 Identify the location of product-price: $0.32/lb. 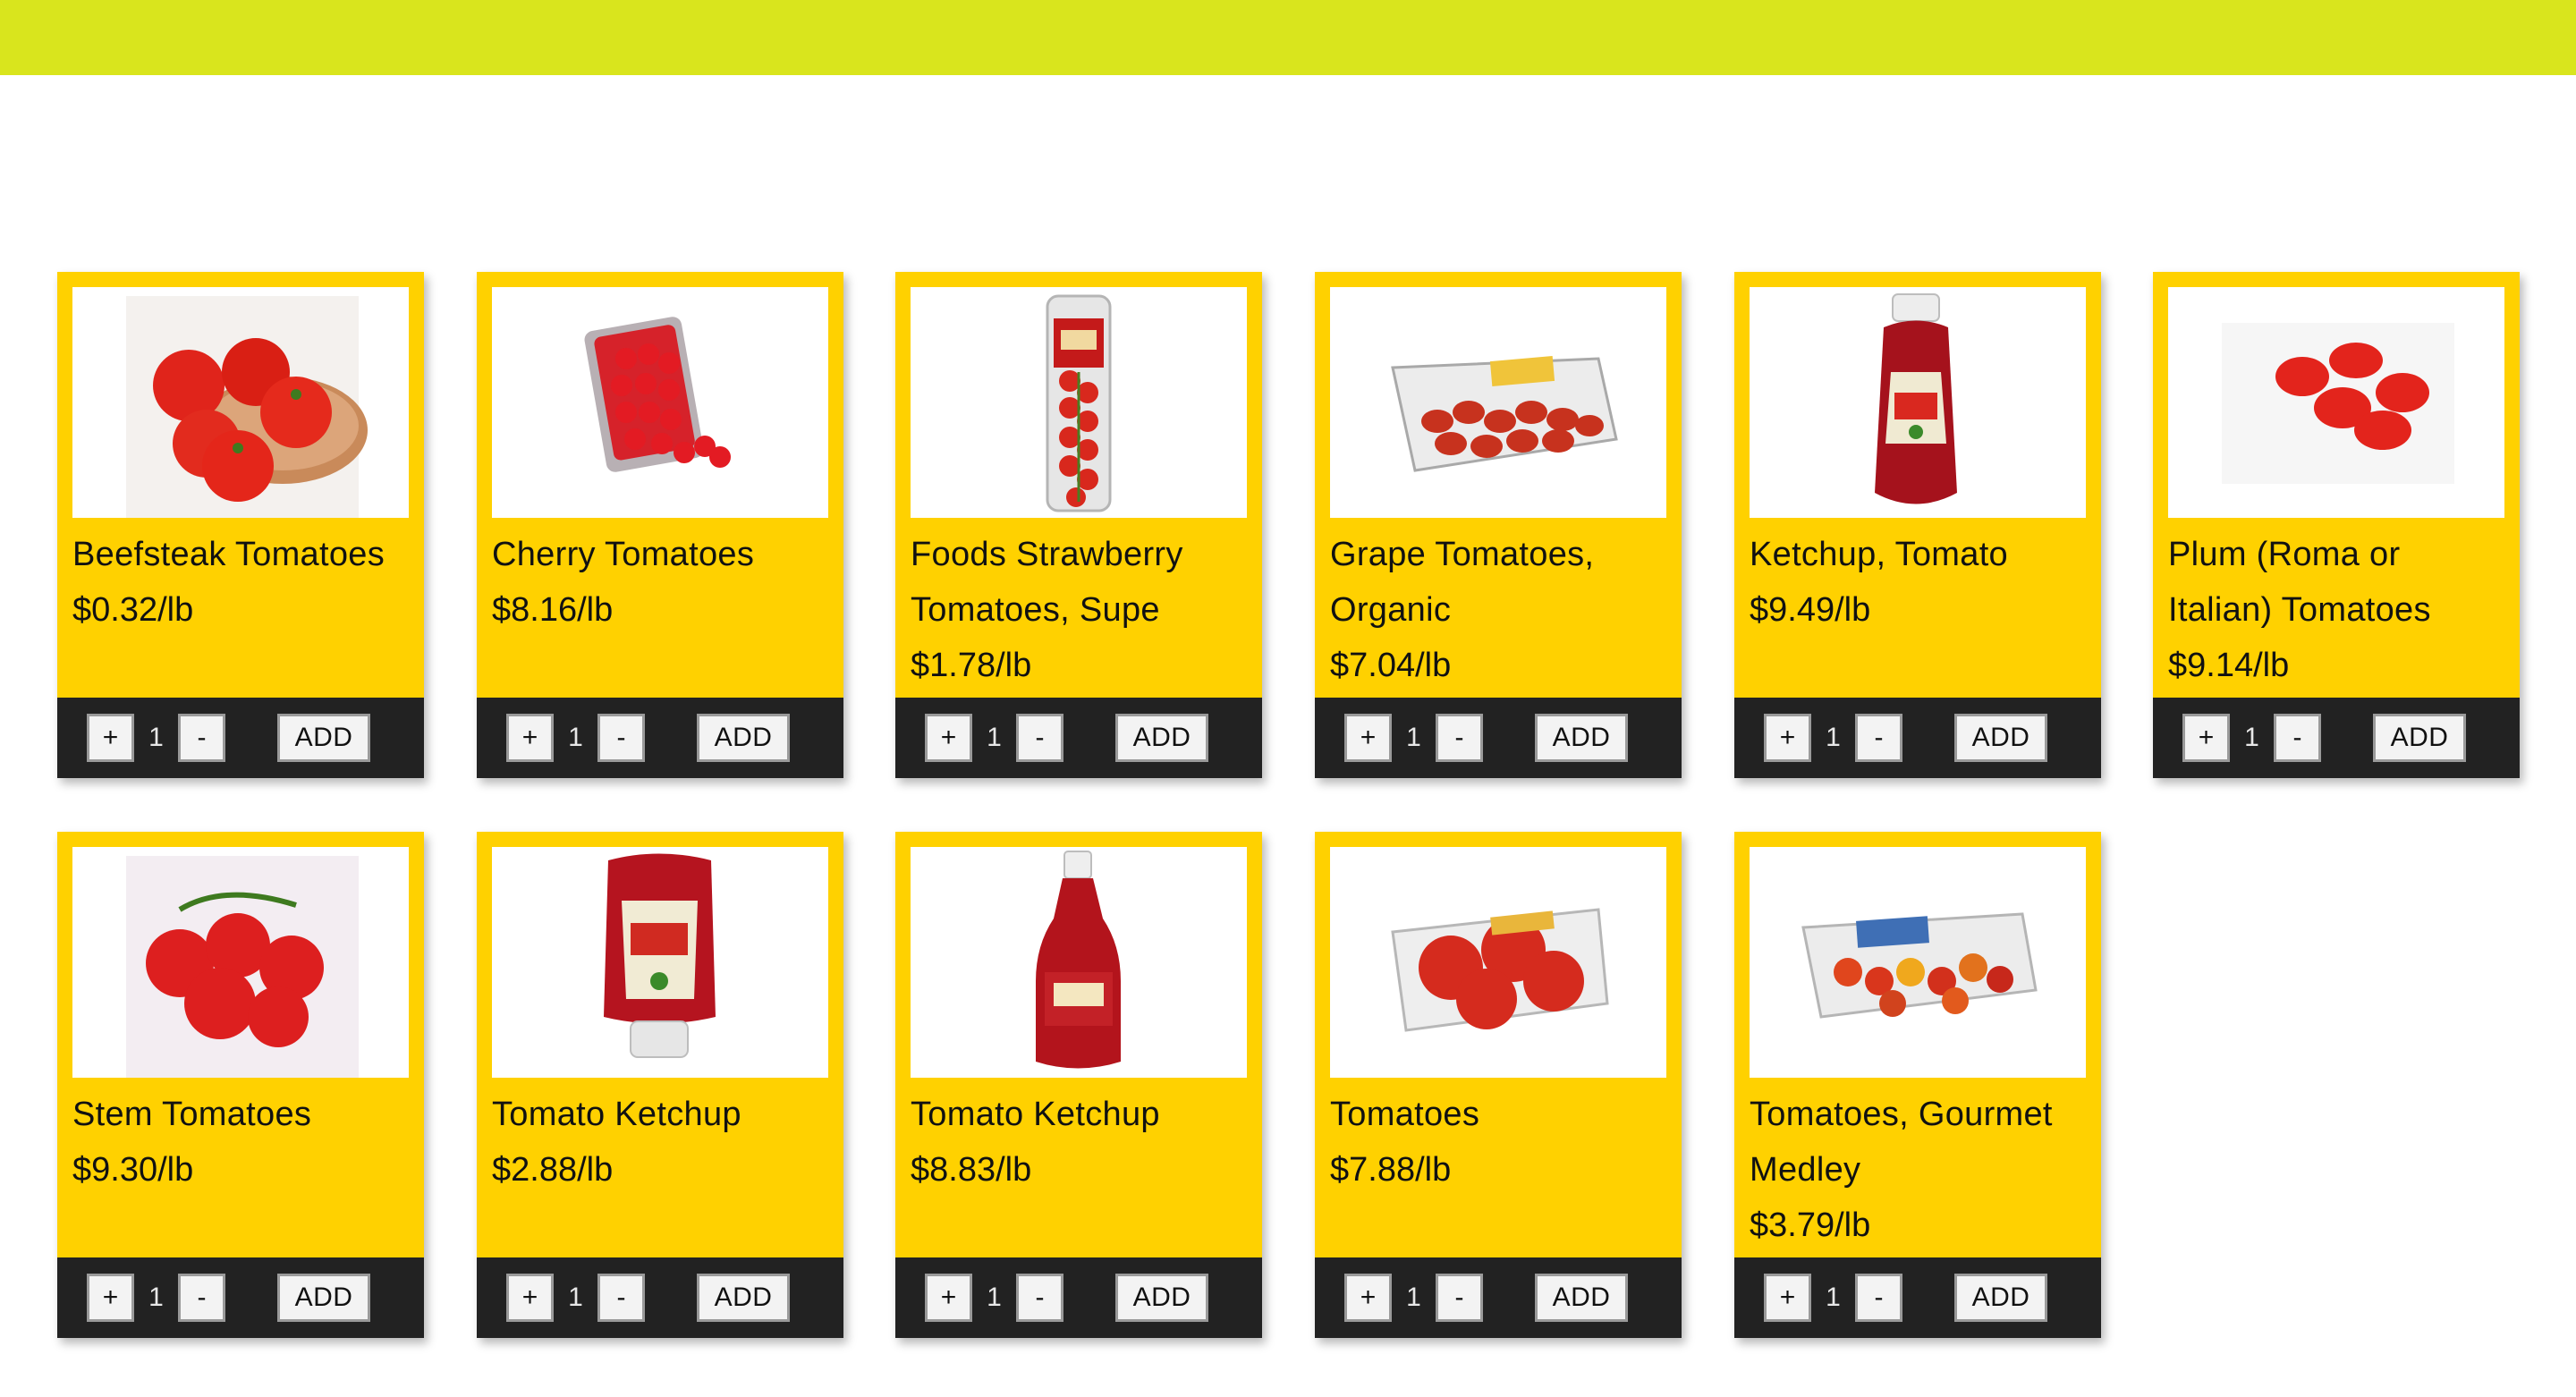
(133, 610).